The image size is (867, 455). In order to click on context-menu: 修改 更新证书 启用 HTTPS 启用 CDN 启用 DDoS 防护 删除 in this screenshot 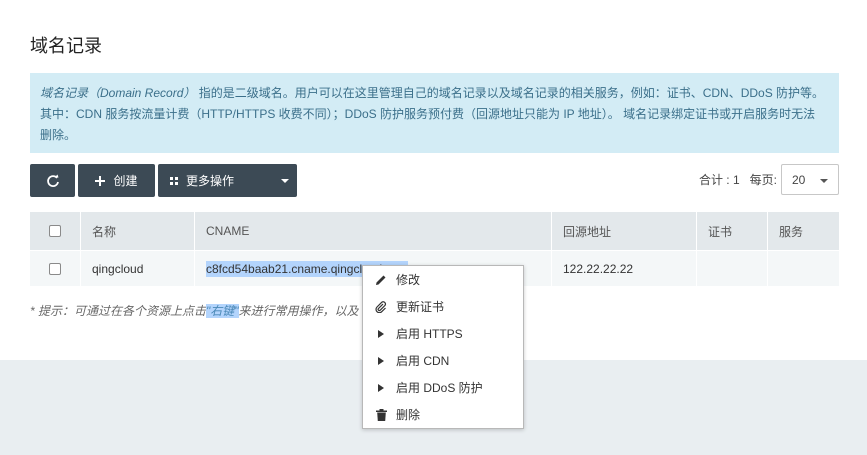, I will do `click(443, 347)`.